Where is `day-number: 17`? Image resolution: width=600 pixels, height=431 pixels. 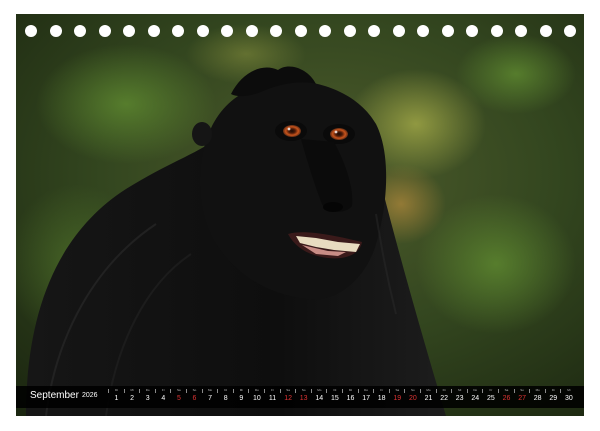
day-number: 17 is located at coordinates (366, 398).